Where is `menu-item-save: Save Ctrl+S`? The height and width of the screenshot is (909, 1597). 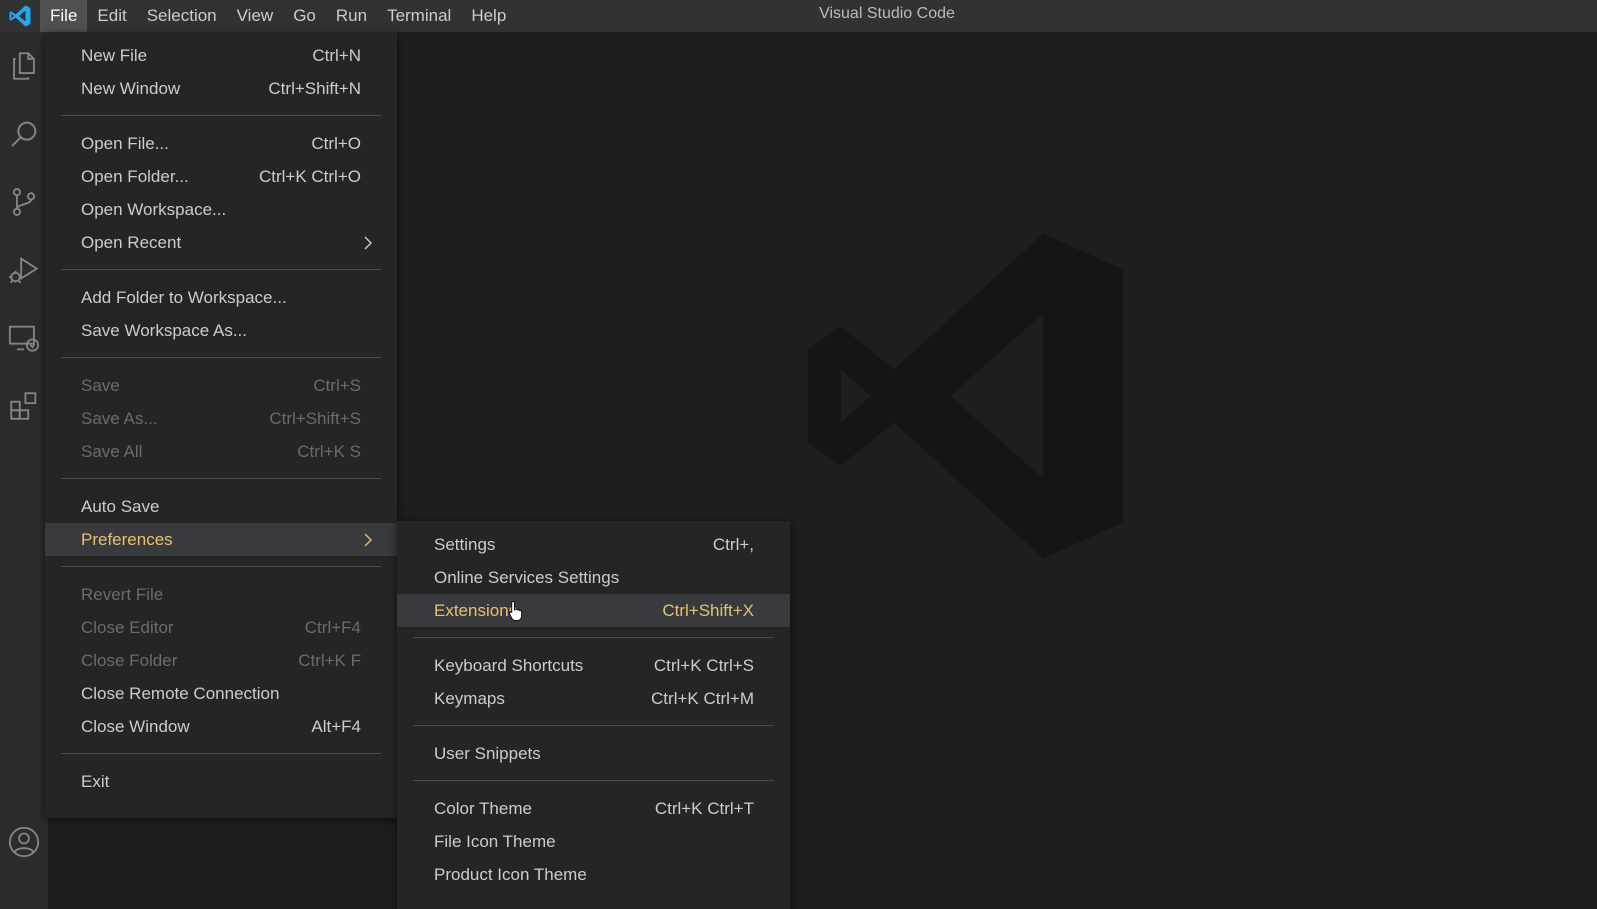 menu-item-save: Save Ctrl+S is located at coordinates (221, 385).